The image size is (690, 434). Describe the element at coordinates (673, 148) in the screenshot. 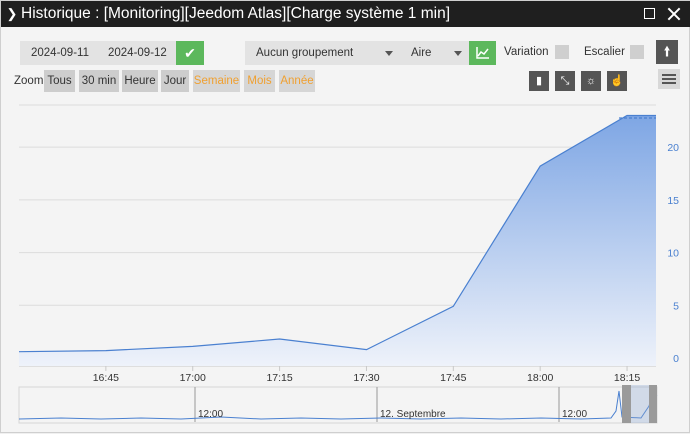

I see `y-tick-label: 20` at that location.